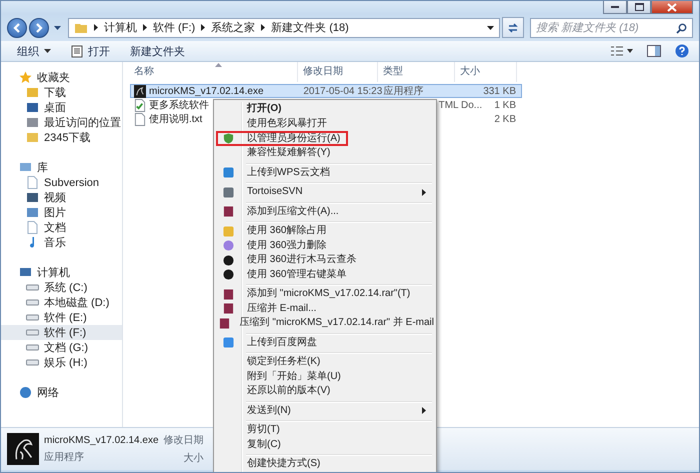  Describe the element at coordinates (175, 119) in the screenshot. I see `file-name: 使用说明.txt` at that location.